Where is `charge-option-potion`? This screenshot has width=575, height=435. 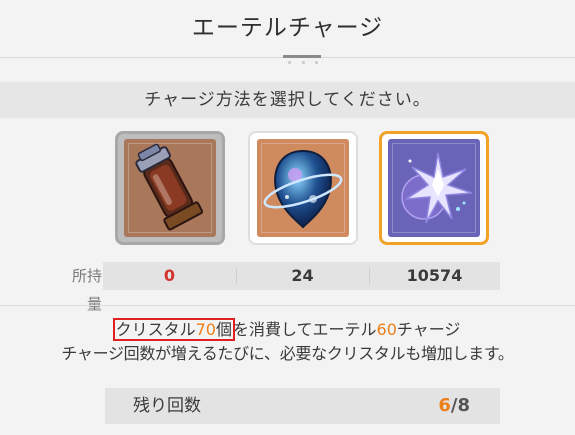 charge-option-potion is located at coordinates (170, 188).